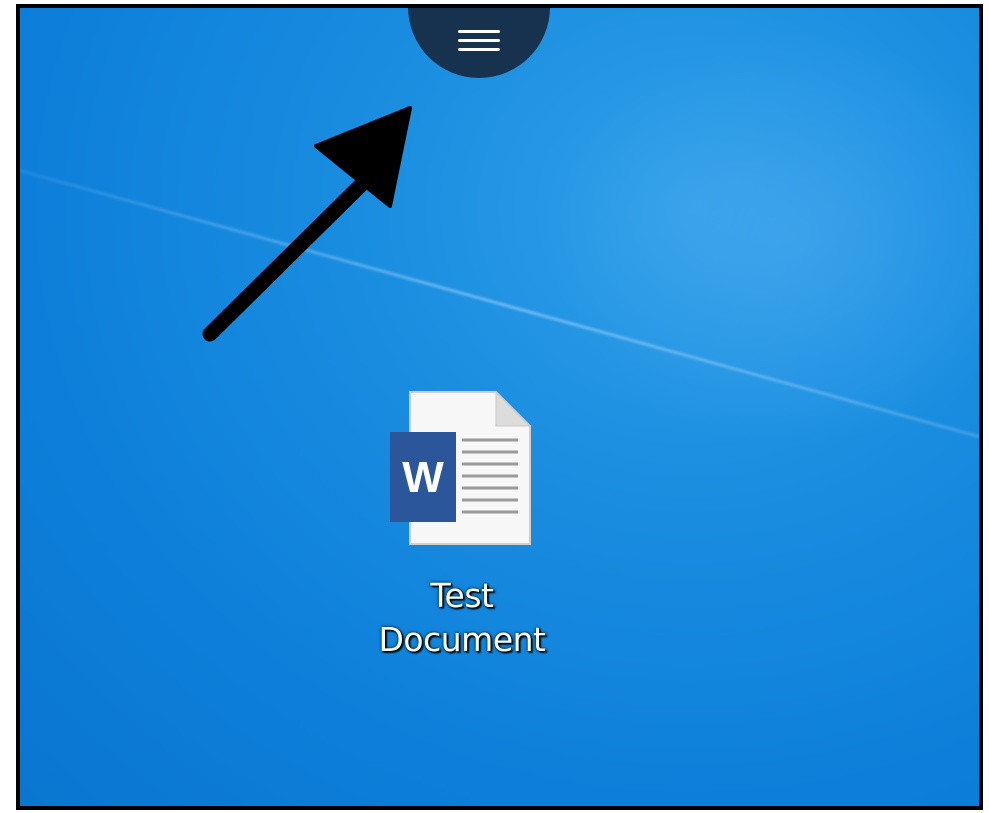  I want to click on hamburger-menu-icon, so click(479, 41).